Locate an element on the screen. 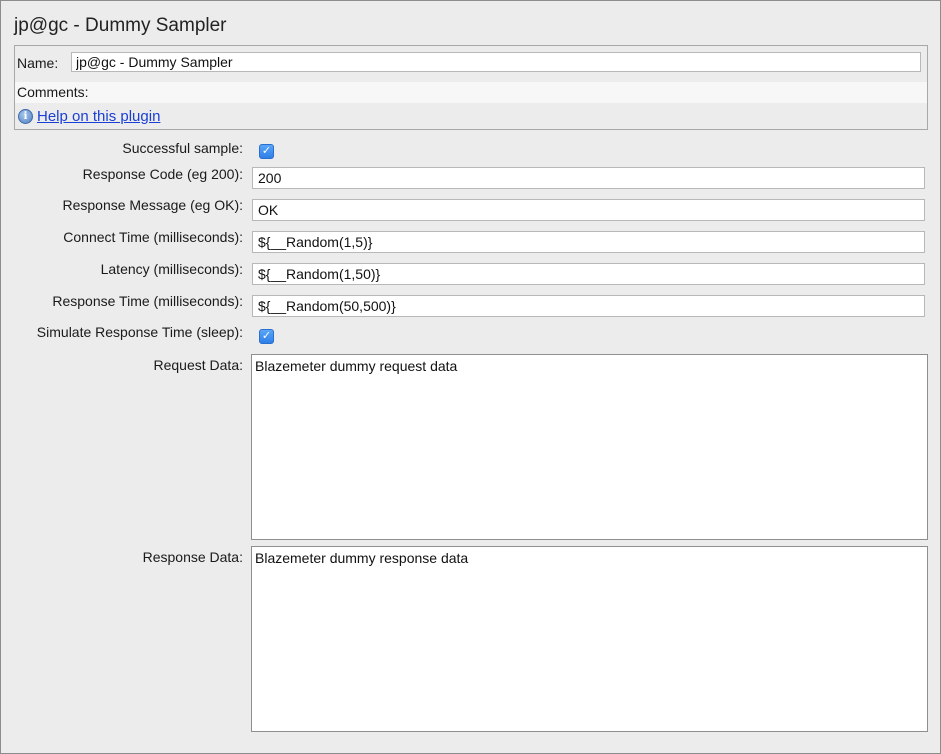 The height and width of the screenshot is (754, 941). panel-title: jp@gc - Dummy Sampler is located at coordinates (120, 25).